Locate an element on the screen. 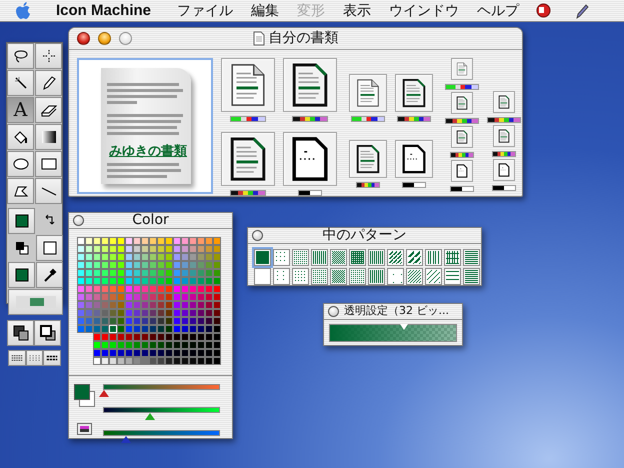 The height and width of the screenshot is (468, 624). color-palette is located at coordinates (150, 301).